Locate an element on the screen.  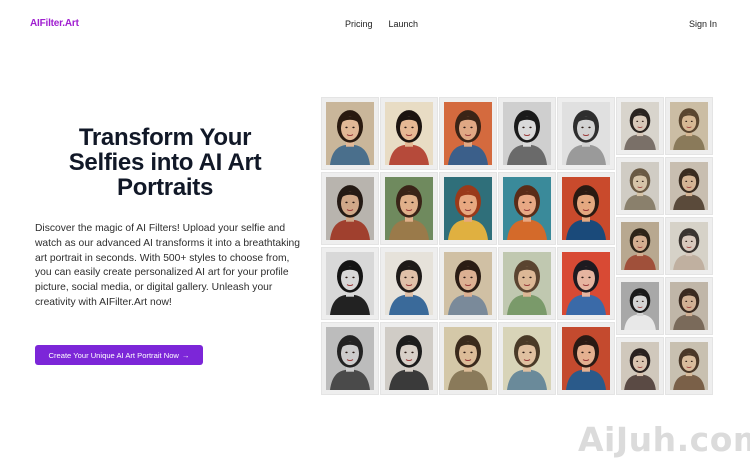
create-portrait-button: Create Your Unique AI Art Portrait Now → is located at coordinates (119, 355).